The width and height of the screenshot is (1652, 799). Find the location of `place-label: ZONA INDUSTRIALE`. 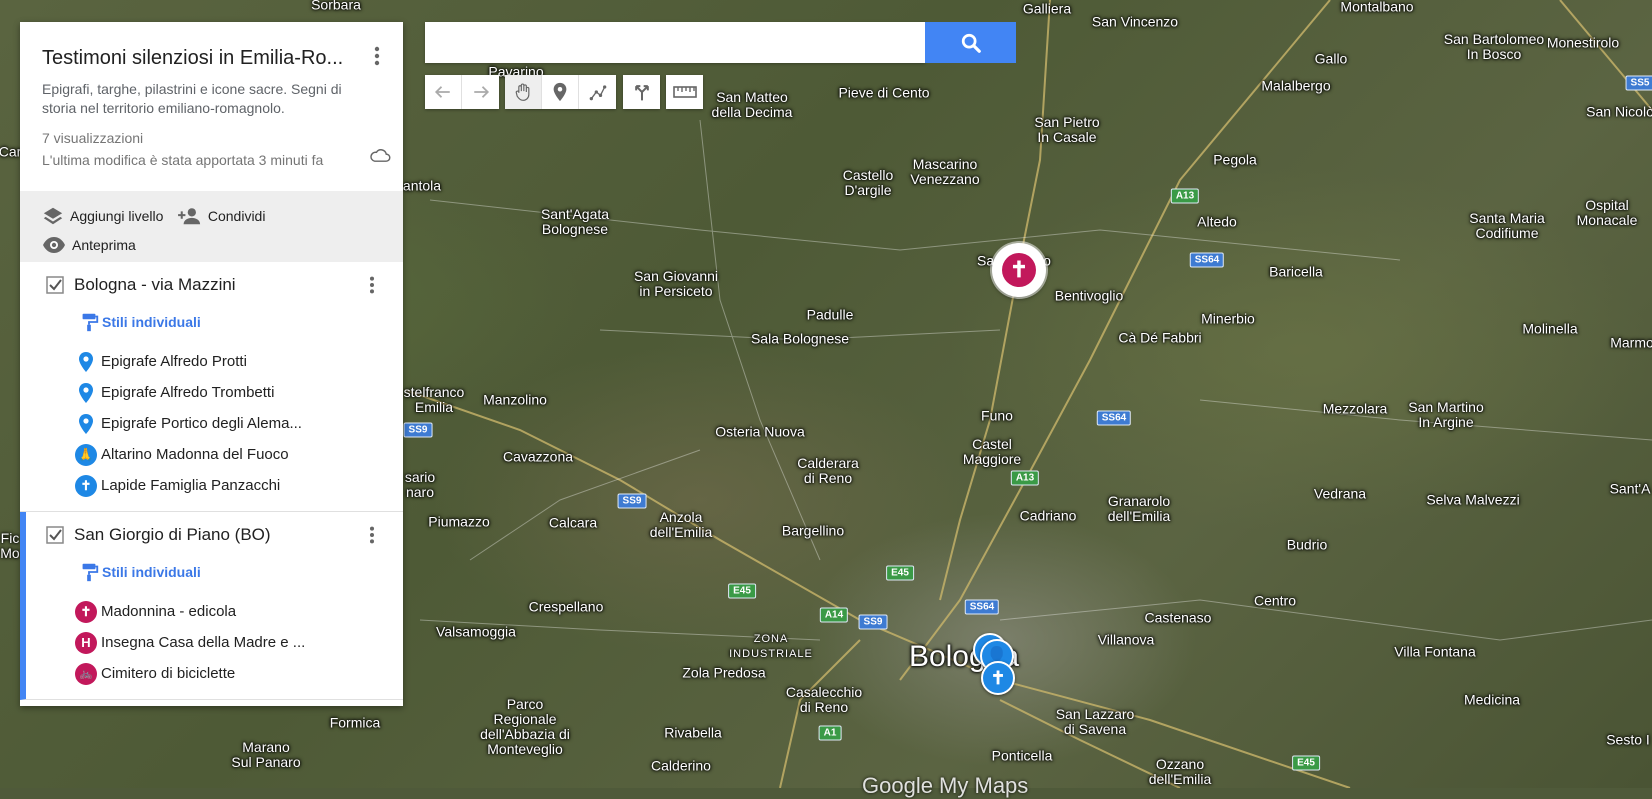

place-label: ZONA INDUSTRIALE is located at coordinates (771, 646).